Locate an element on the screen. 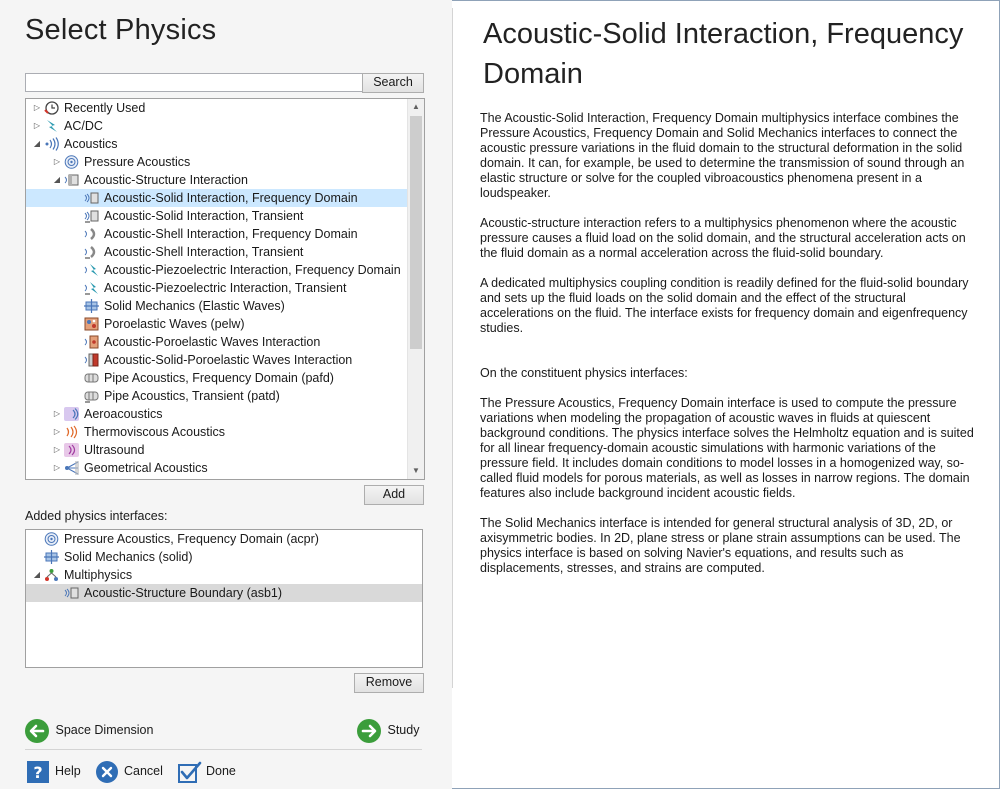  tree-item-label: Pressure Acoustics is located at coordinates (137, 162).